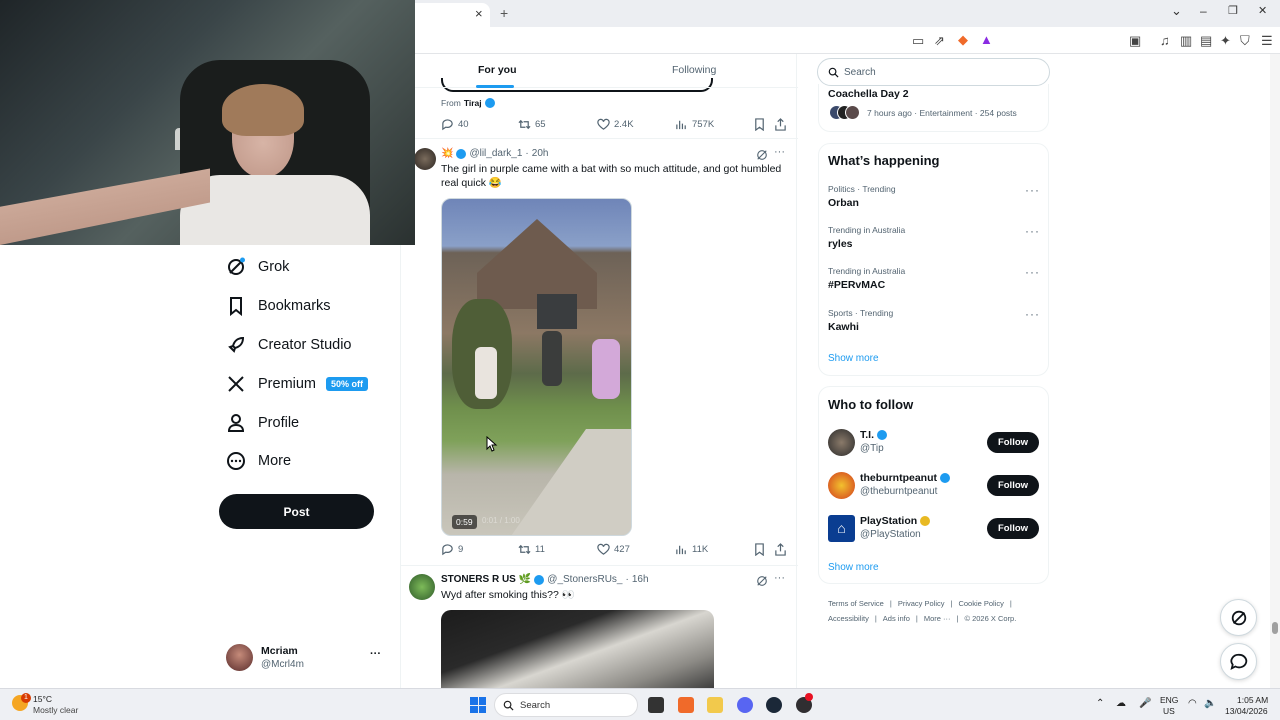 This screenshot has height=720, width=1280. What do you see at coordinates (1246, 711) in the screenshot?
I see `clock-date: 13/04/2026` at bounding box center [1246, 711].